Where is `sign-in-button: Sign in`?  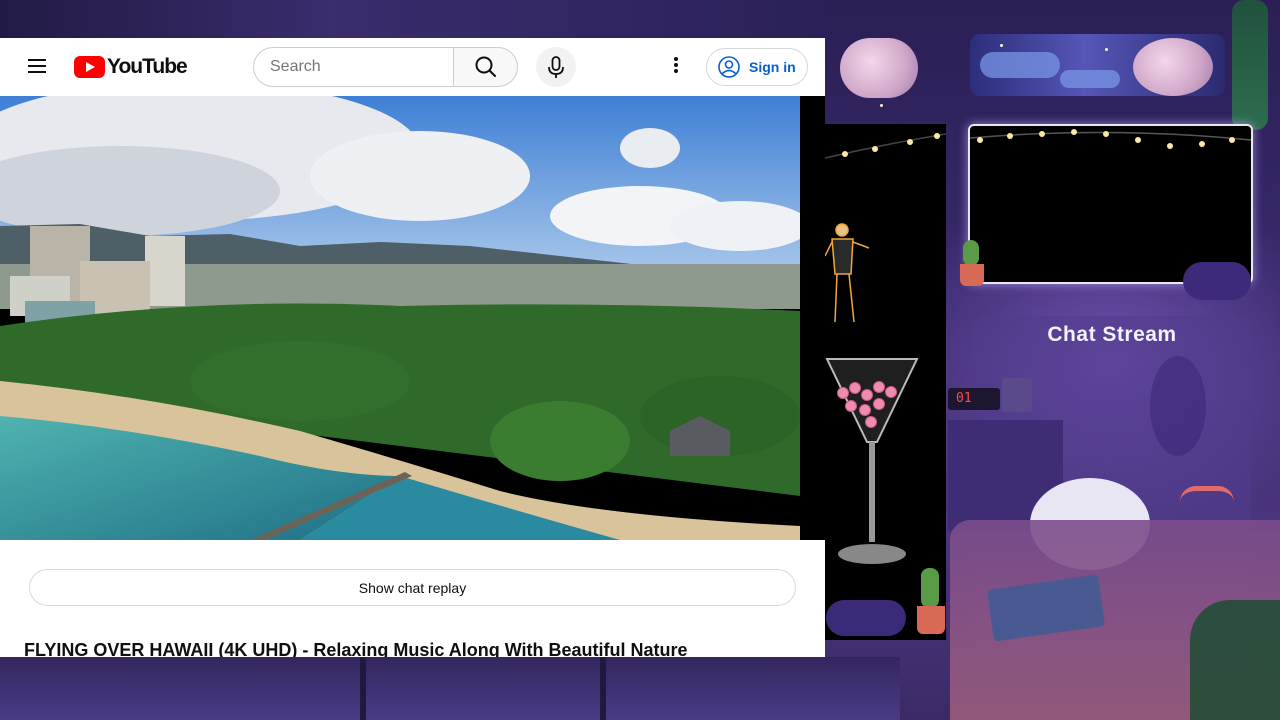
sign-in-button: Sign in is located at coordinates (757, 67).